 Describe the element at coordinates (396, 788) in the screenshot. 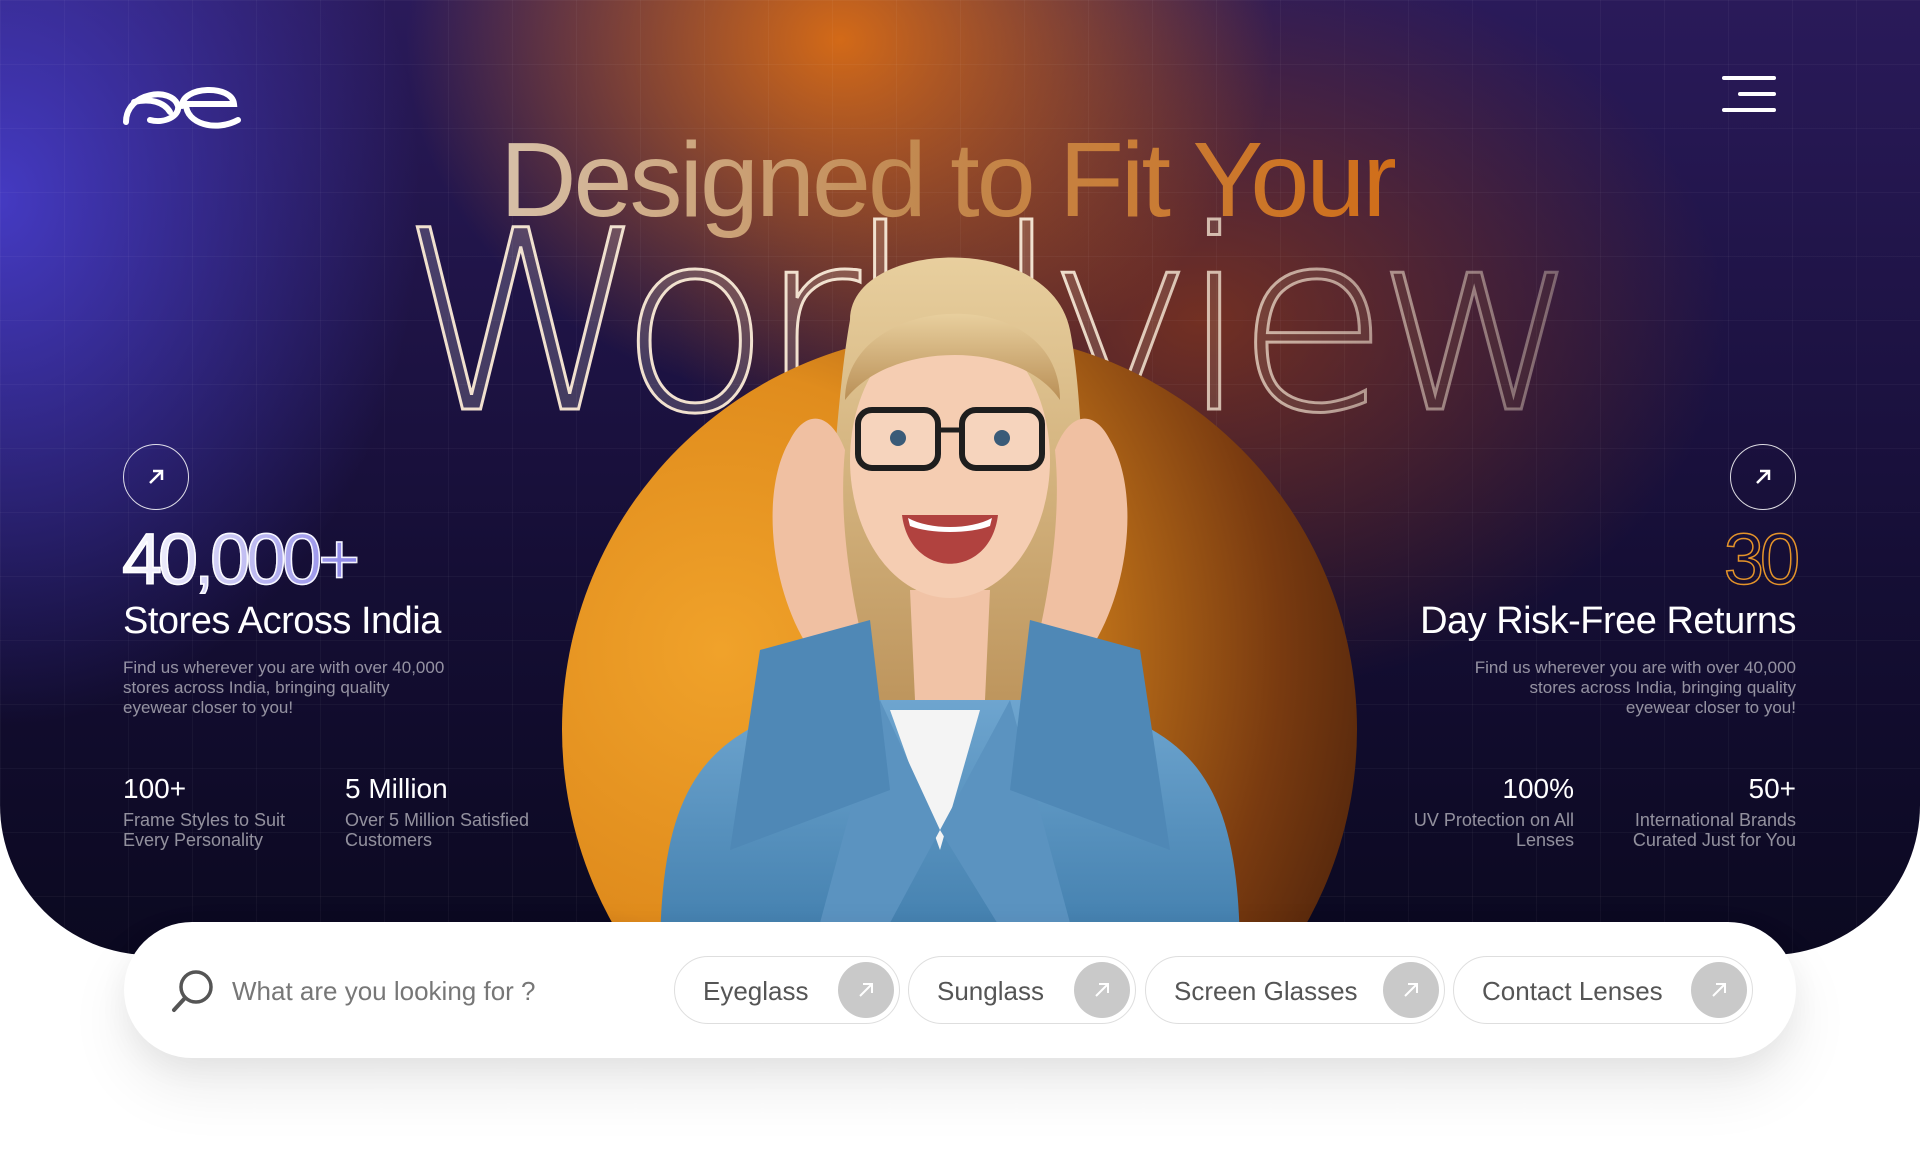

I see `left-mini-value-2: 5 Million` at that location.